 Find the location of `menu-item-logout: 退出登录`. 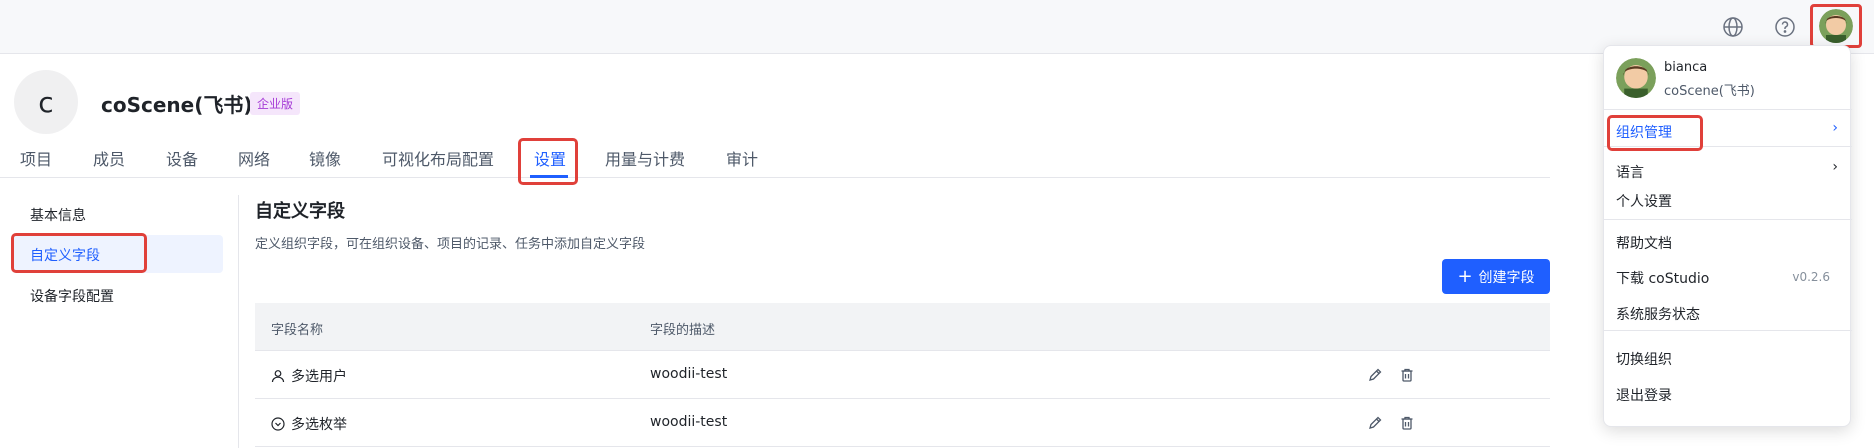

menu-item-logout: 退出登录 is located at coordinates (1644, 395).